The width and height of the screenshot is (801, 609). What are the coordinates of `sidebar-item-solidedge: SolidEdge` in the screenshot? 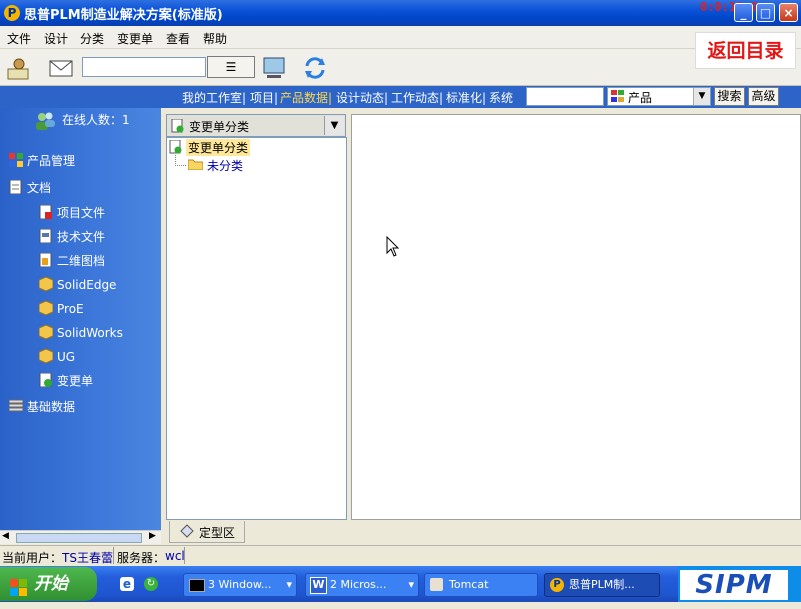 It's located at (77, 285).